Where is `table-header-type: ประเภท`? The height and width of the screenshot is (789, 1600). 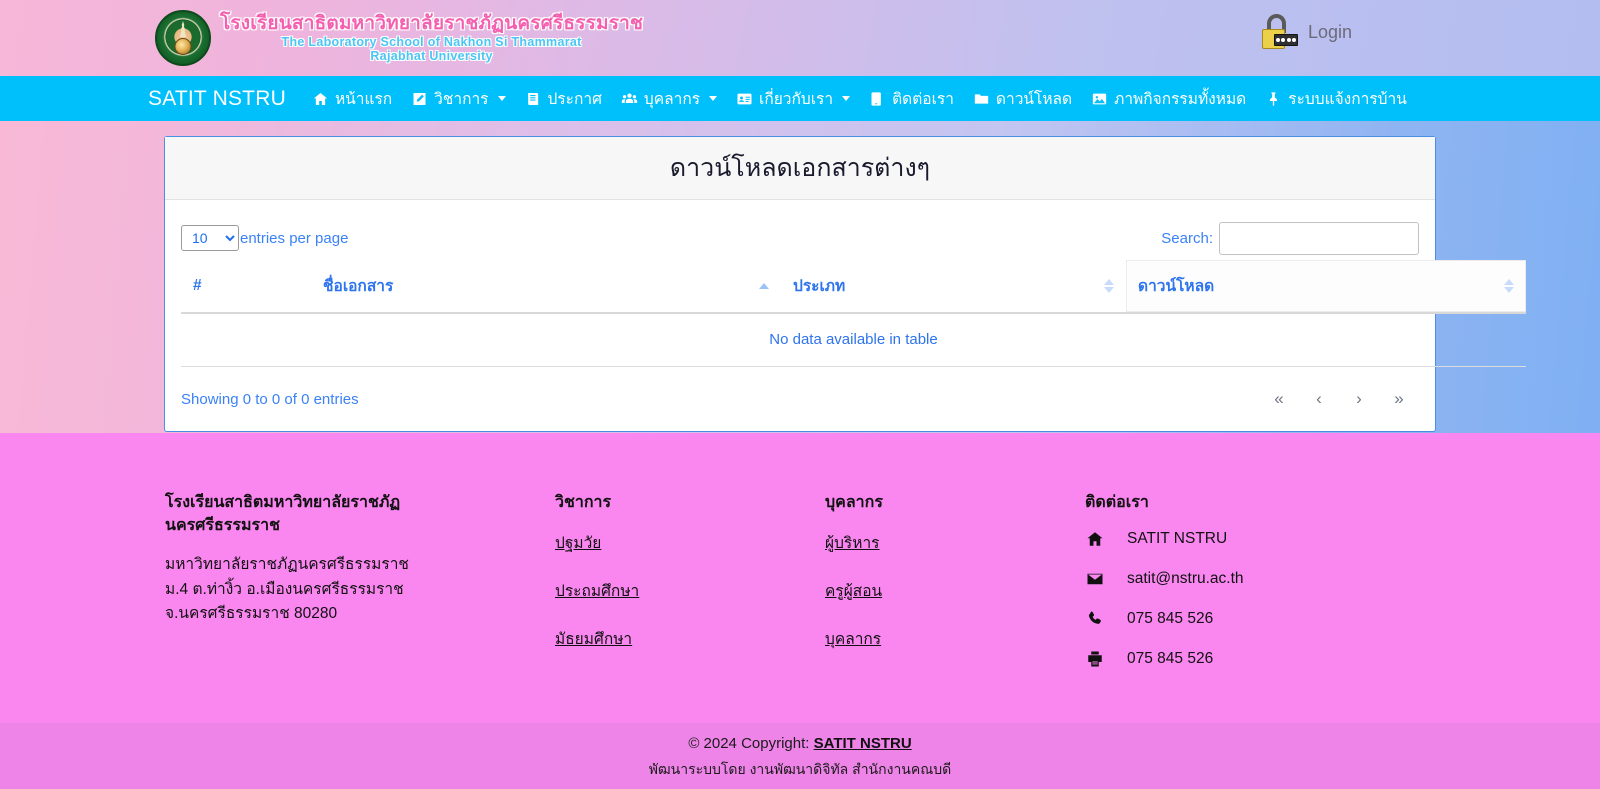
table-header-type: ประเภท is located at coordinates (953, 287).